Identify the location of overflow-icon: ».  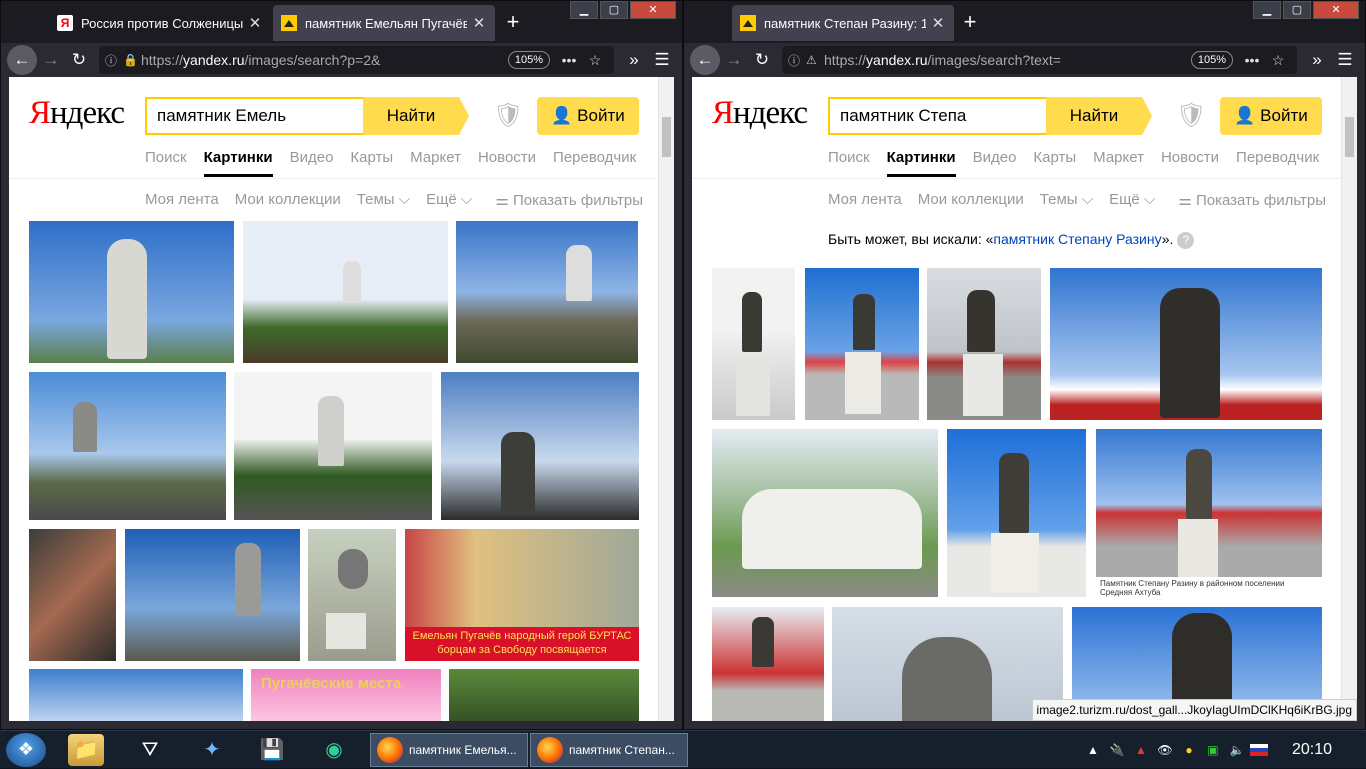
(634, 60).